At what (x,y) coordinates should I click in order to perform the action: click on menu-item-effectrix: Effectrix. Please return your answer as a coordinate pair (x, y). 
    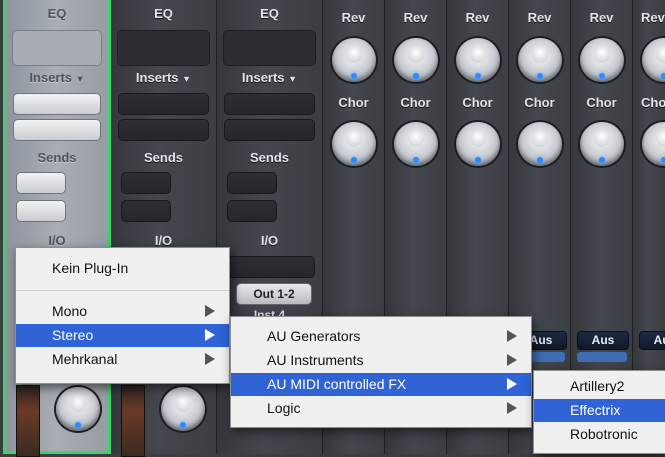
    Looking at the image, I should click on (599, 410).